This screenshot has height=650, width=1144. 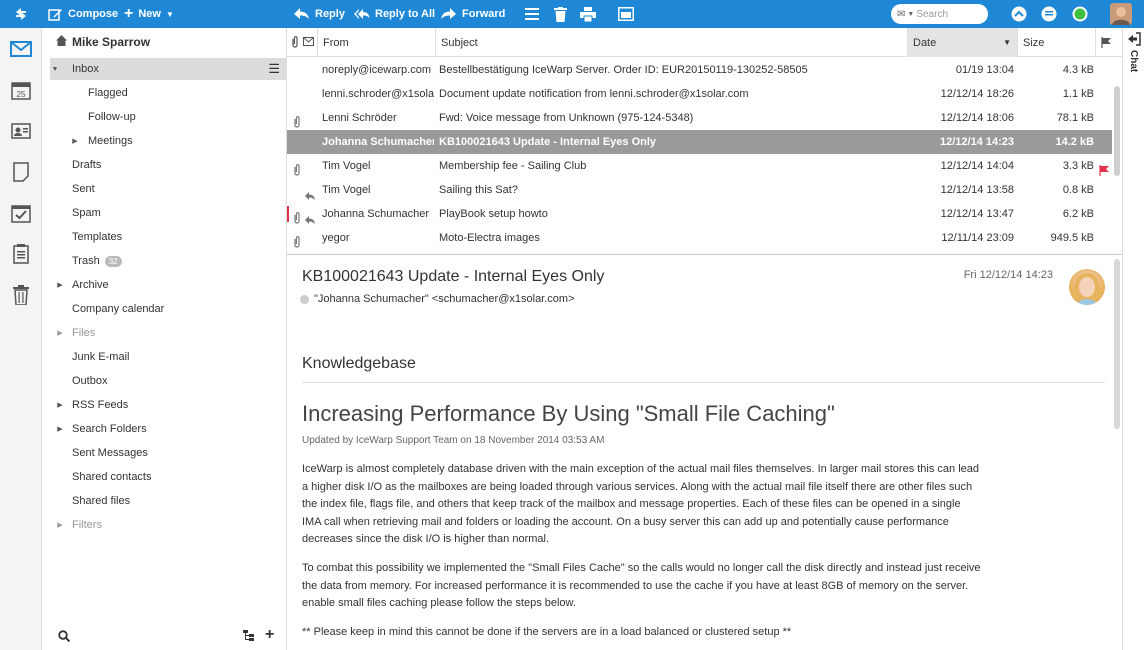 What do you see at coordinates (588, 14) in the screenshot?
I see `print-icon` at bounding box center [588, 14].